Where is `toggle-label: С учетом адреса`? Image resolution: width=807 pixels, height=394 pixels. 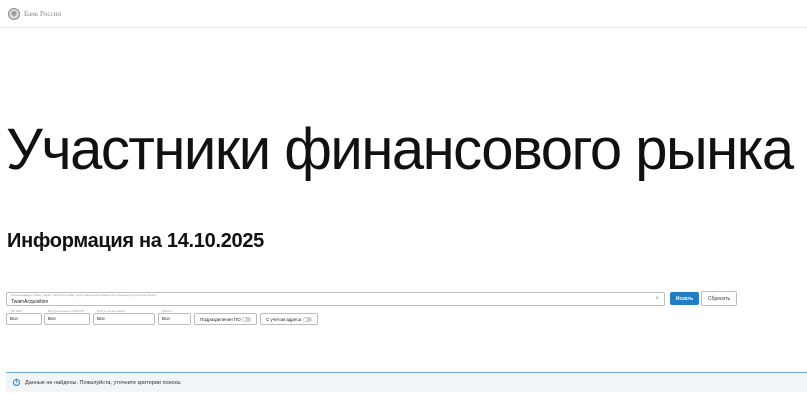 toggle-label: С учетом адреса is located at coordinates (284, 319).